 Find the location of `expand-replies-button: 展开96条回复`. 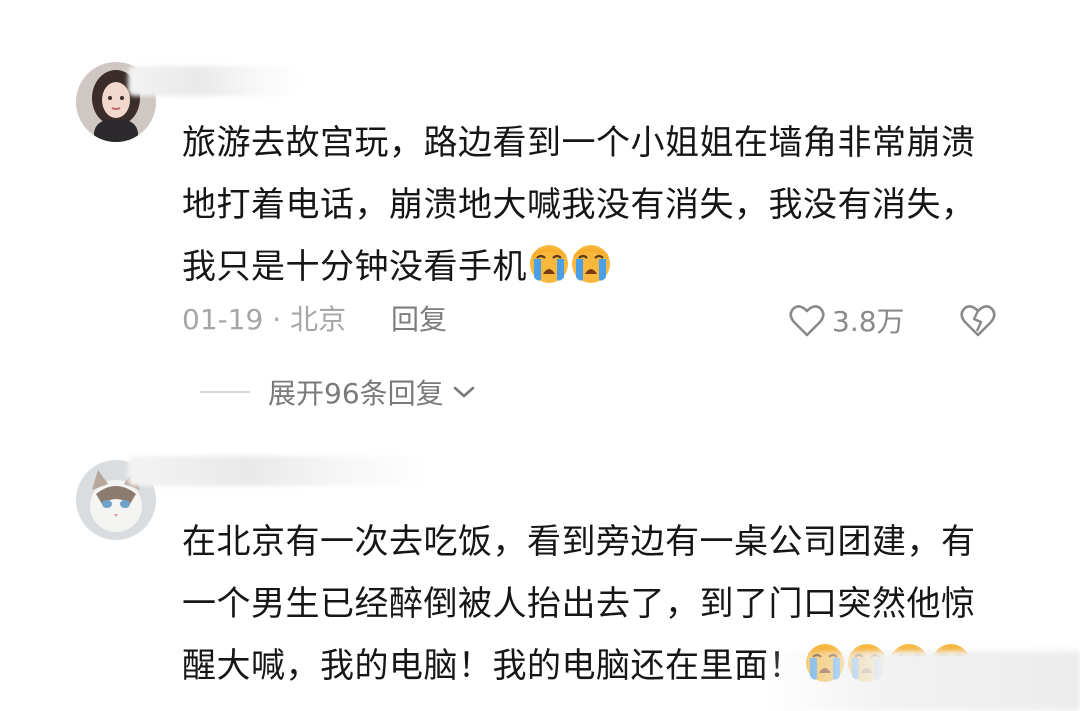

expand-replies-button: 展开96条回复 is located at coordinates (338, 392).